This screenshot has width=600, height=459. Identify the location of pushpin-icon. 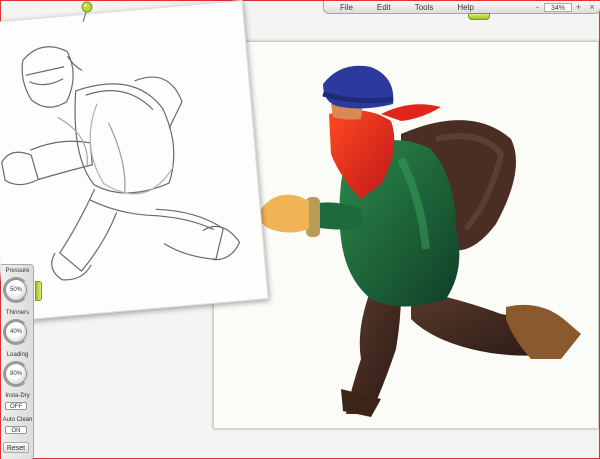
(87, 12).